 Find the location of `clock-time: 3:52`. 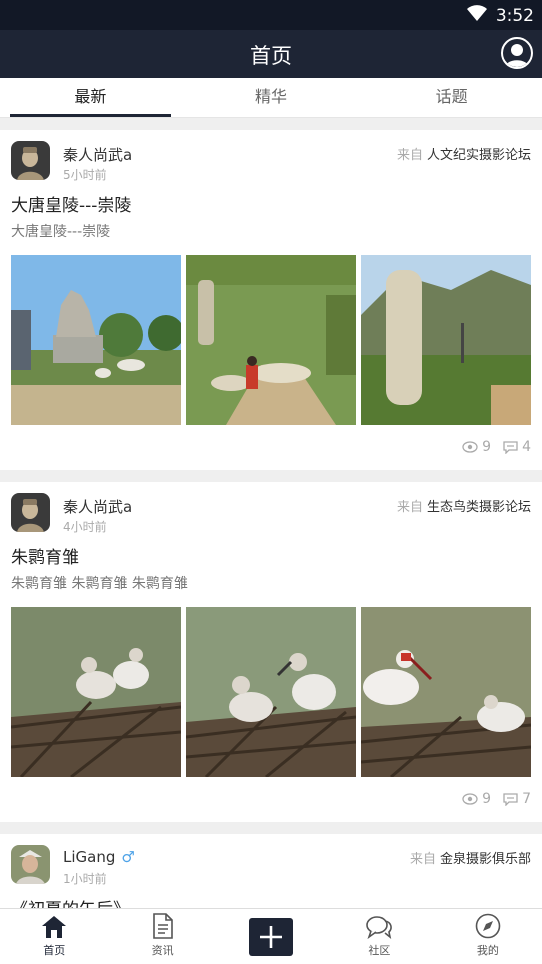

clock-time: 3:52 is located at coordinates (514, 15).